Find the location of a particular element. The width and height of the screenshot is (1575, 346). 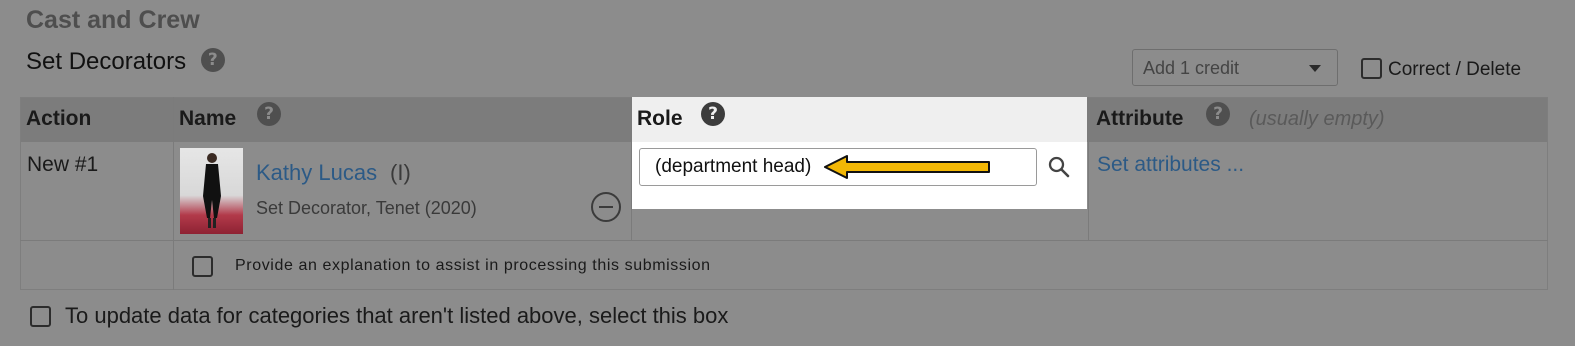

chevron-down-icon is located at coordinates (1315, 68).